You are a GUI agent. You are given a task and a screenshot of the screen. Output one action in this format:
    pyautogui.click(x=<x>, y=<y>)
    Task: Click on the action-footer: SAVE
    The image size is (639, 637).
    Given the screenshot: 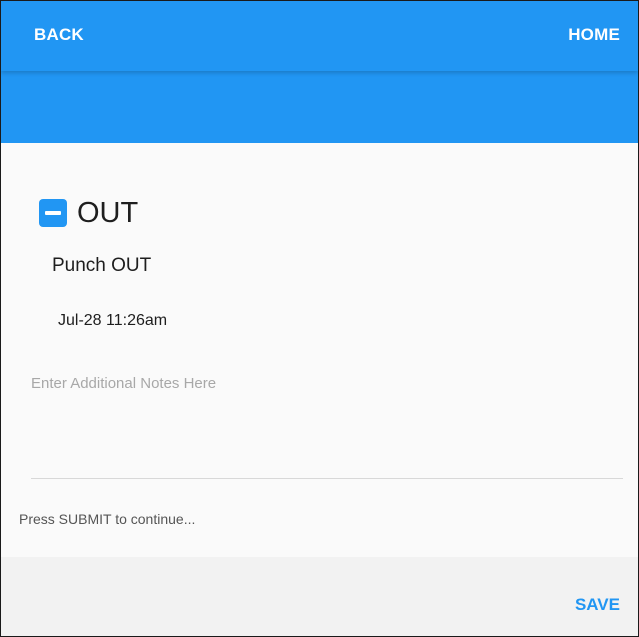 What is the action you would take?
    pyautogui.click(x=319, y=596)
    